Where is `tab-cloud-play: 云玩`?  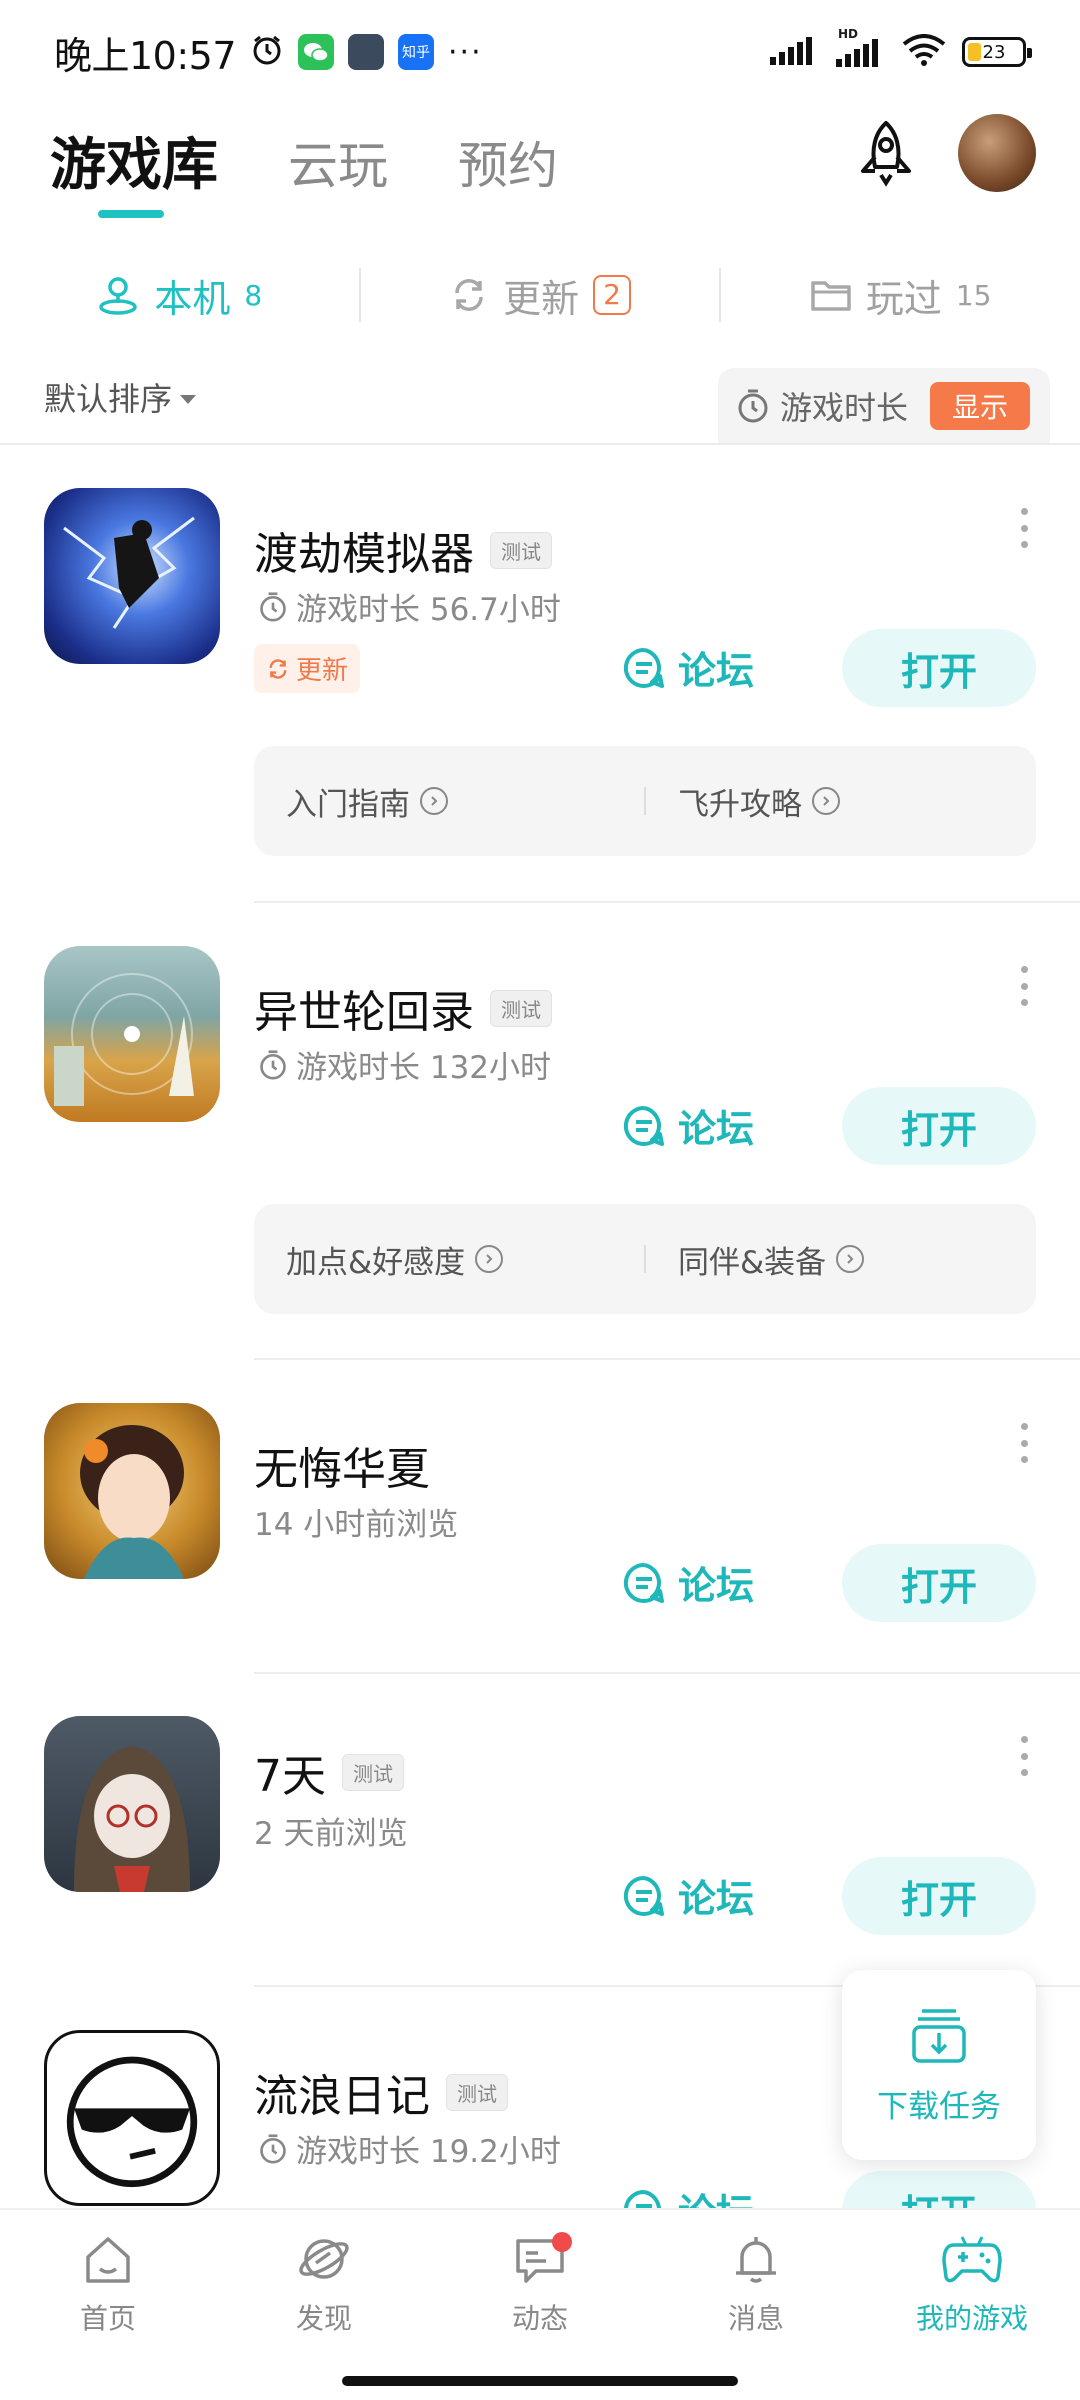 tab-cloud-play: 云玩 is located at coordinates (338, 162).